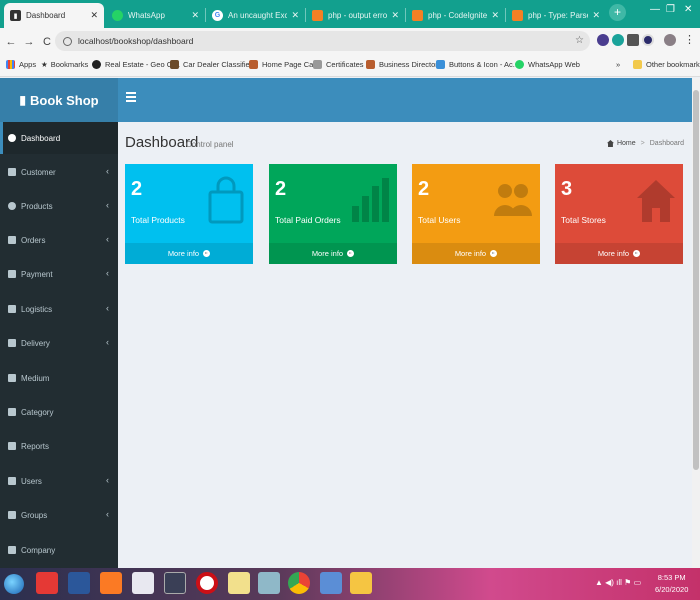 This screenshot has width=700, height=600. What do you see at coordinates (556, 15) in the screenshot?
I see `browser-tab-php-parseerror: php - Type: ParseError i... ✕` at bounding box center [556, 15].